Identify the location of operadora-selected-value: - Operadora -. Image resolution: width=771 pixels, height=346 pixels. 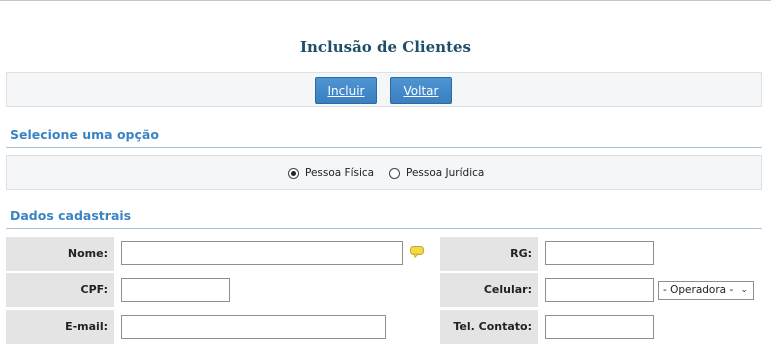
(698, 290).